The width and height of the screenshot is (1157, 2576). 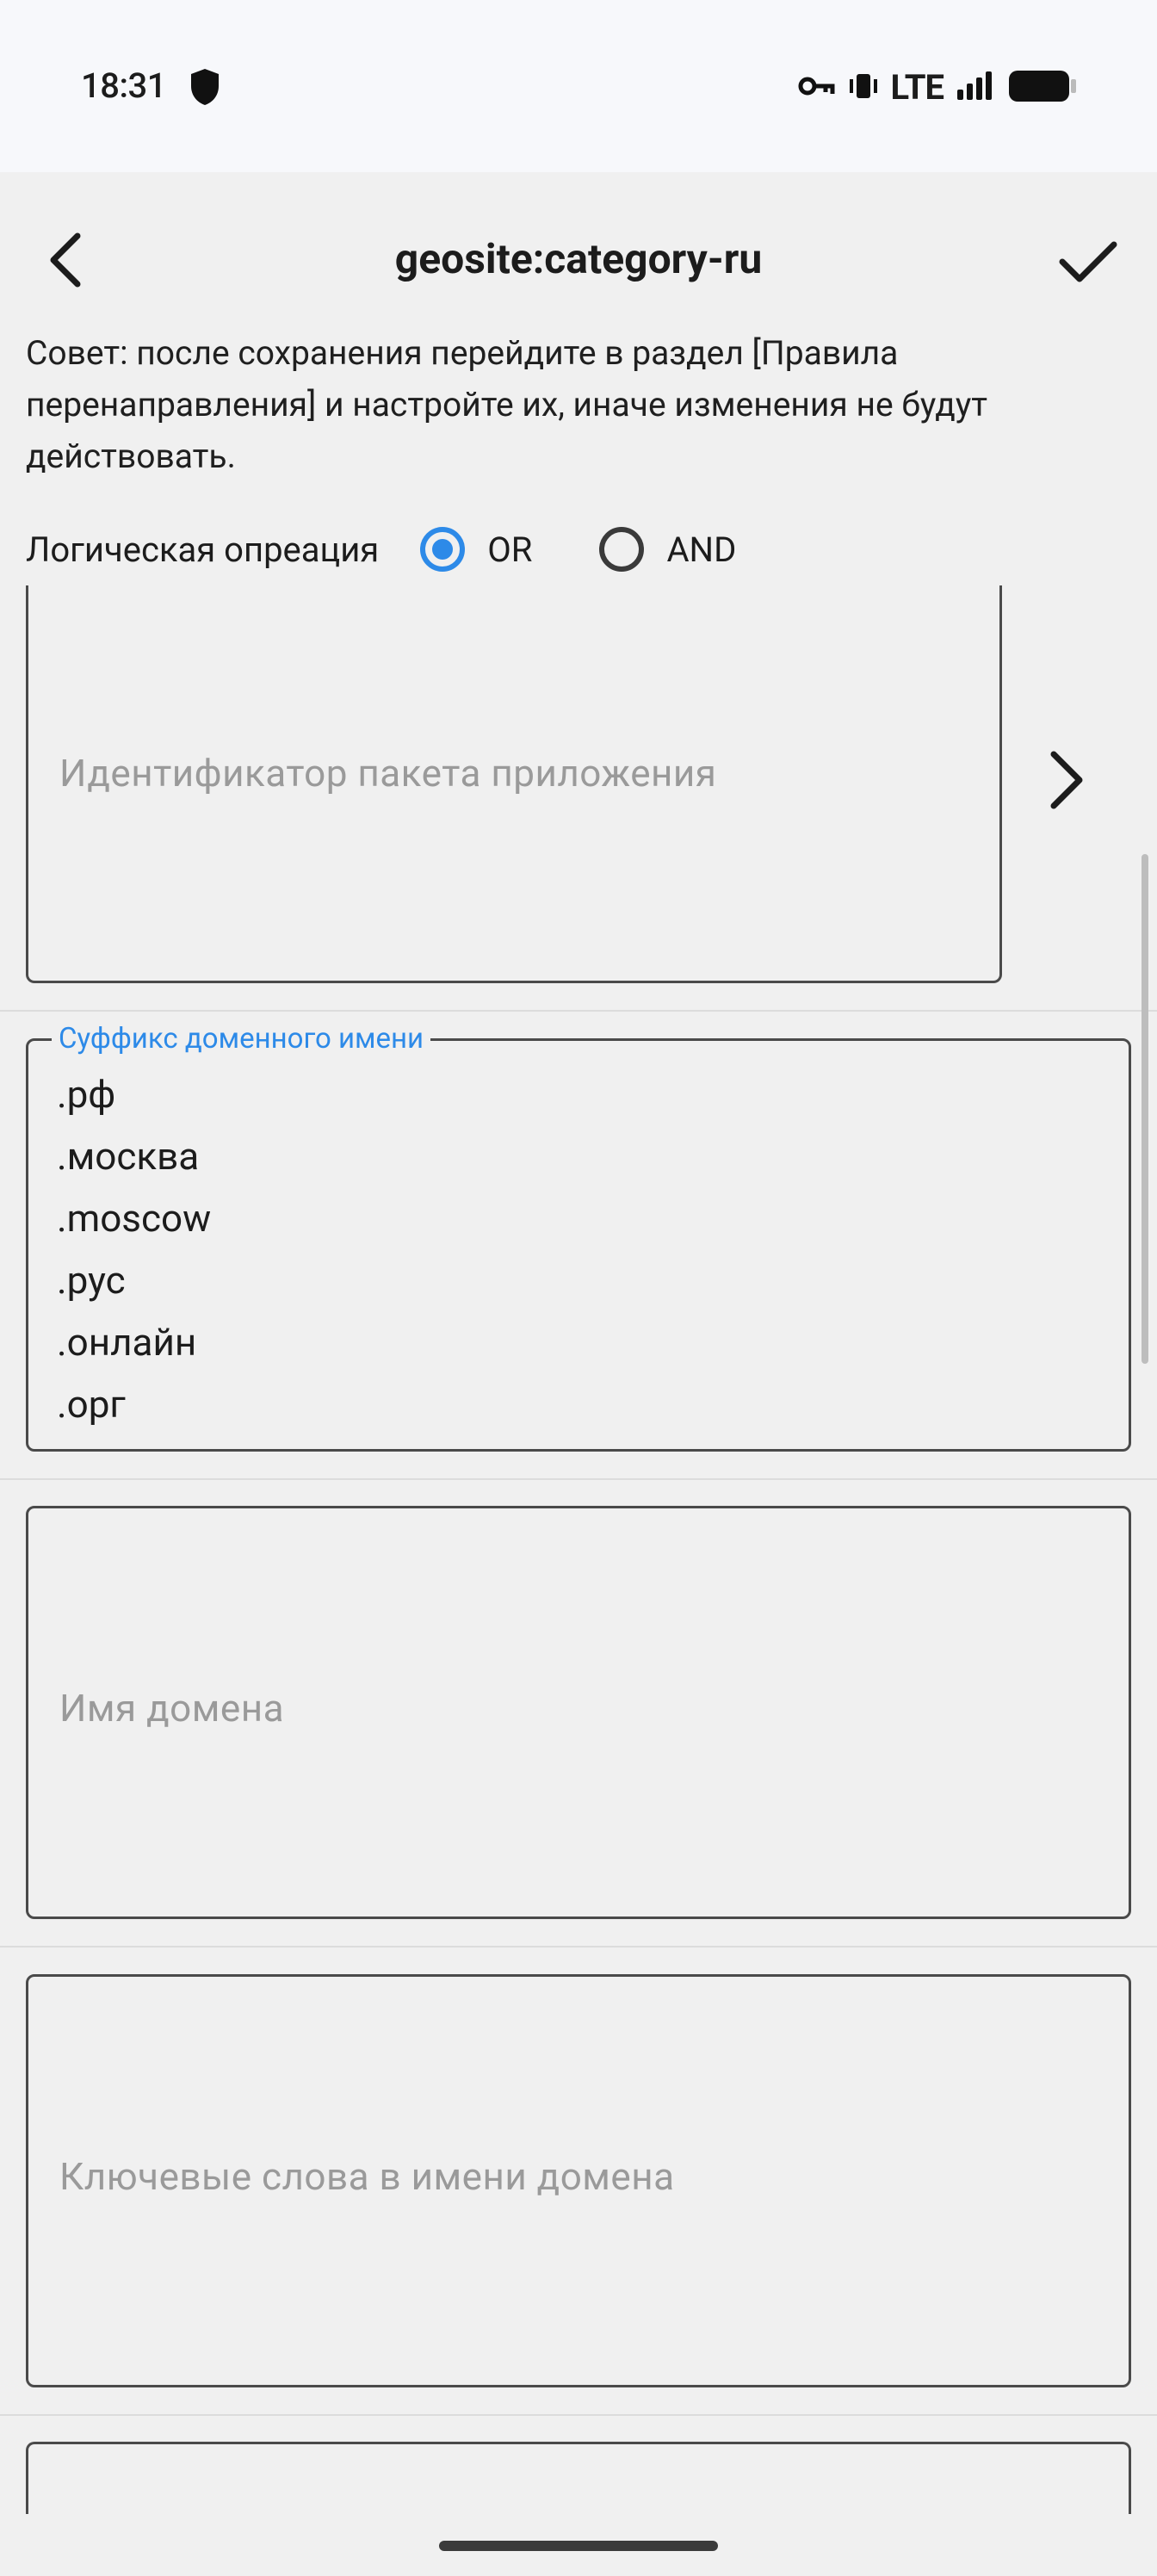 I want to click on chevron-right-icon, so click(x=1066, y=780).